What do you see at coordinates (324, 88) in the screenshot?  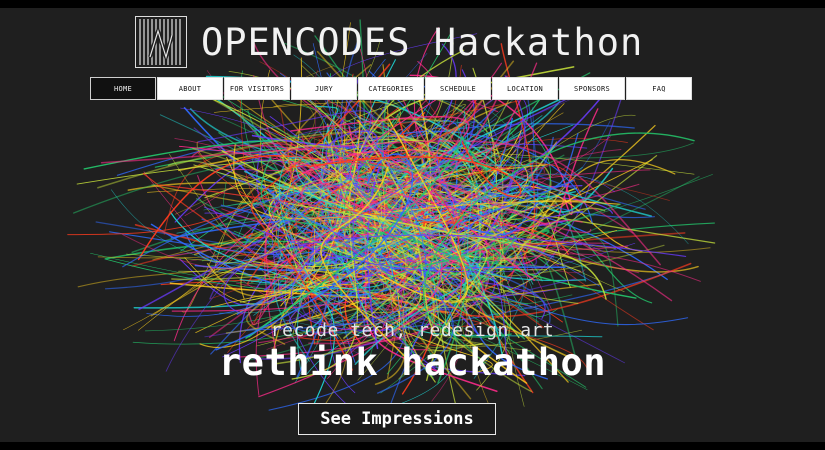 I see `nav-item-jury: JURY` at bounding box center [324, 88].